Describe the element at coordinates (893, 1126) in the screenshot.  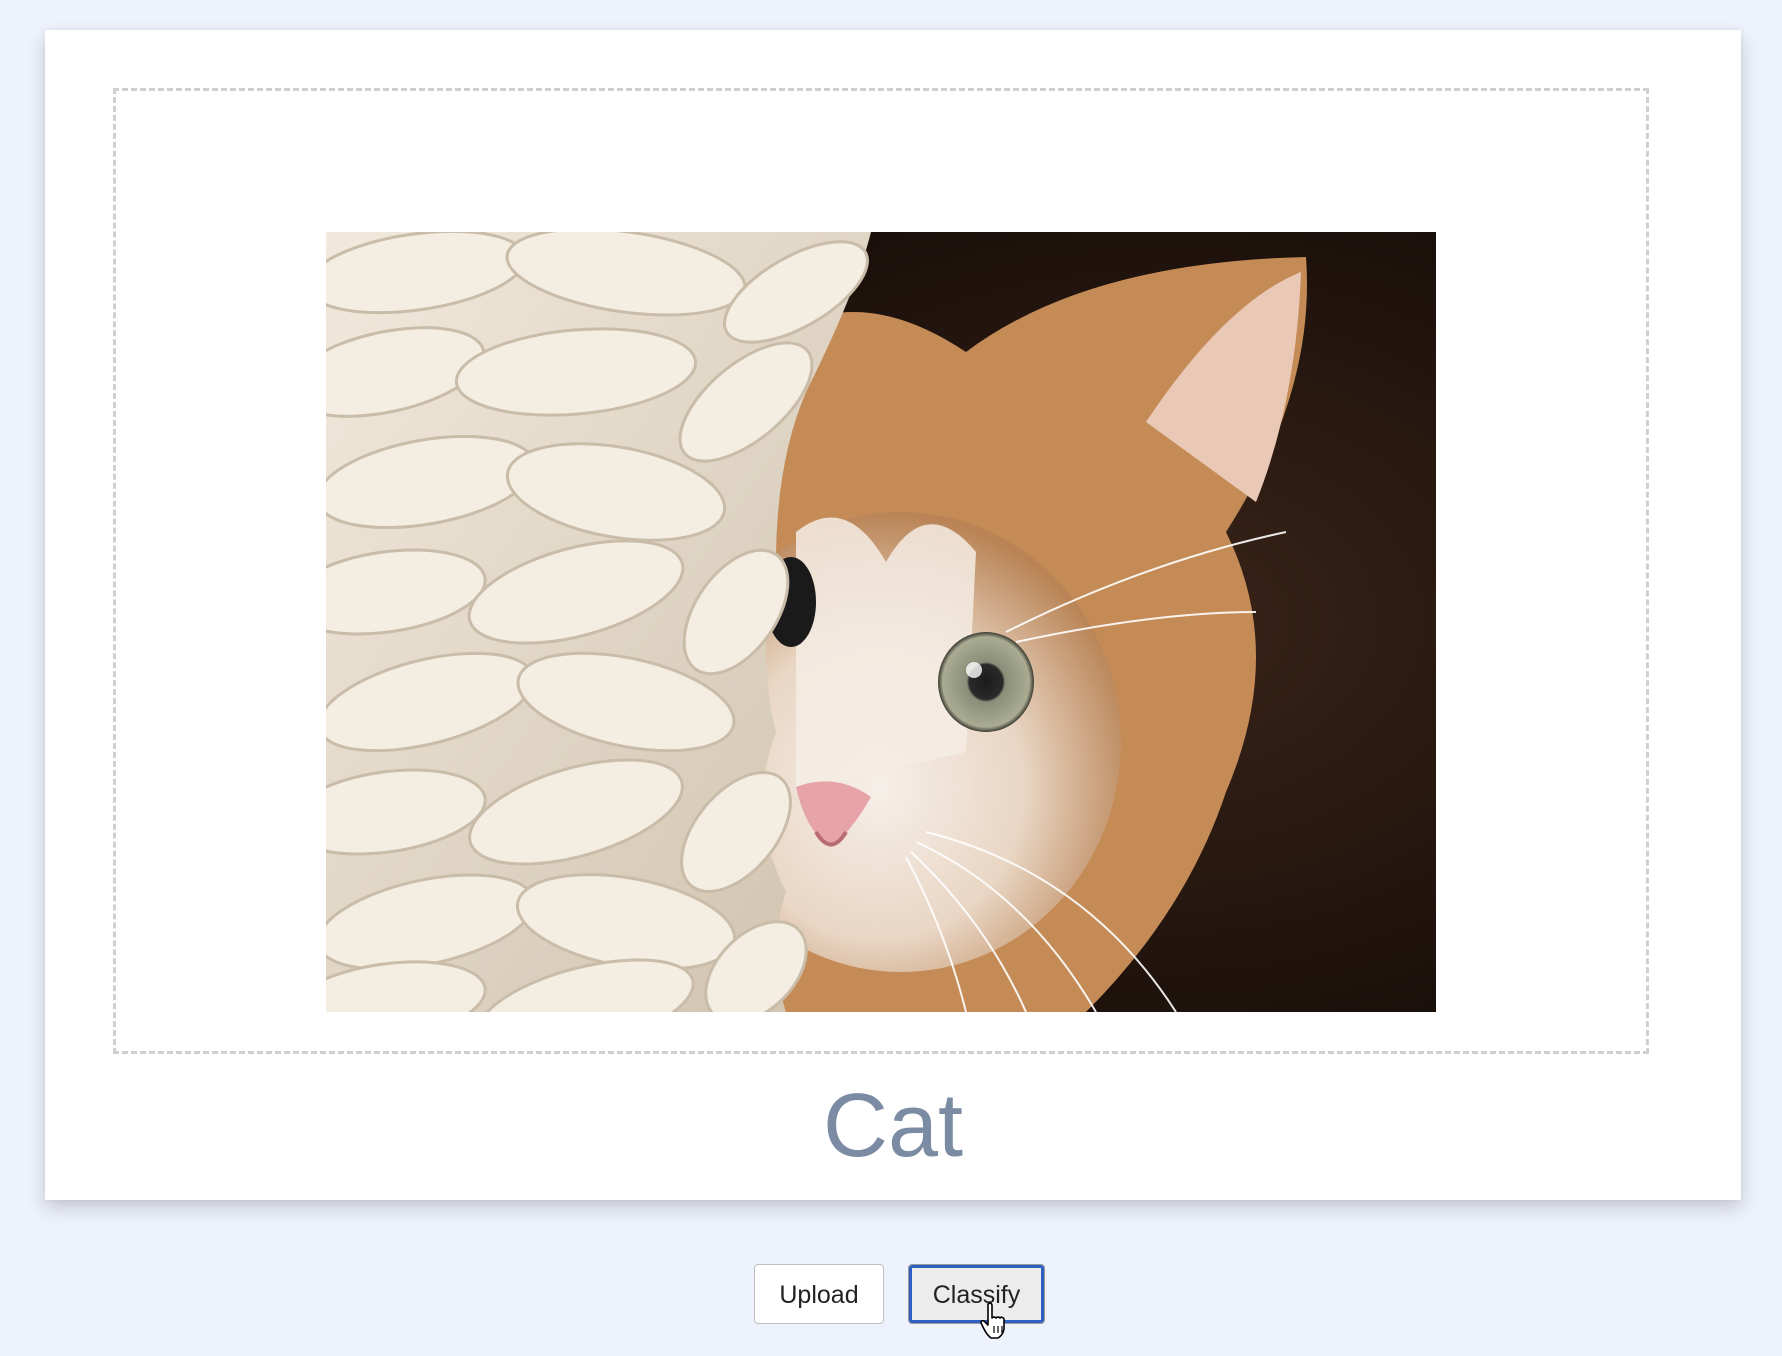
I see `classification-result: Cat` at that location.